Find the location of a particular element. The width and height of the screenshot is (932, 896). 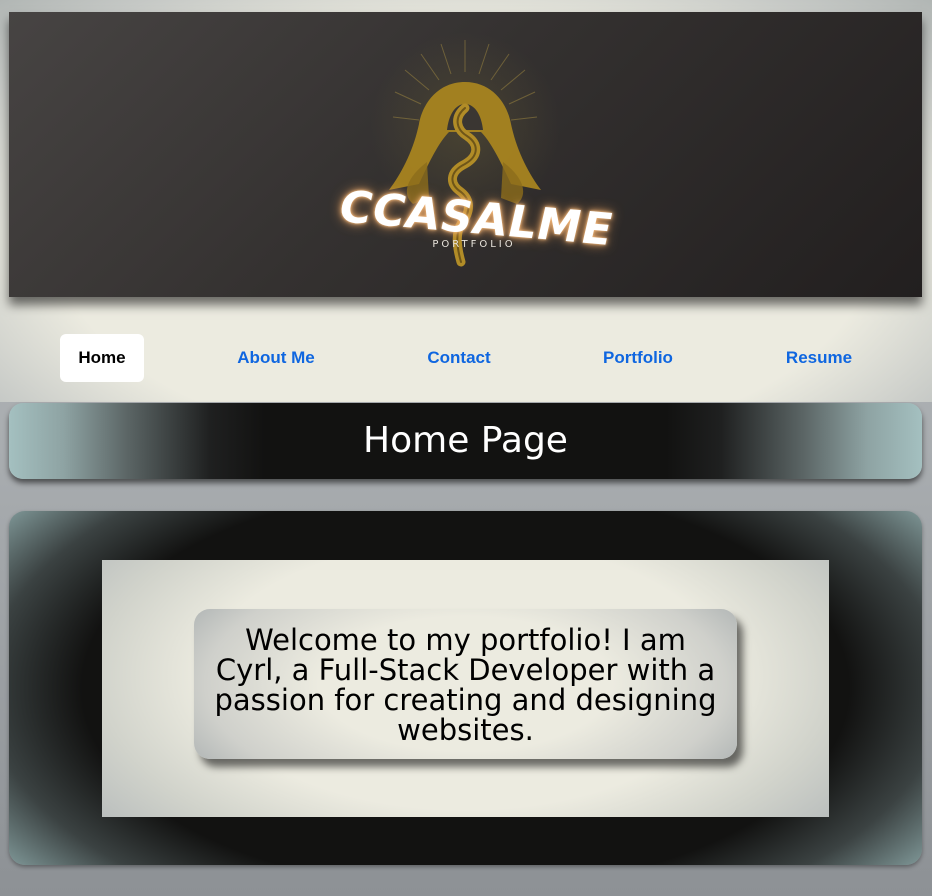

main-nav: Home About Me Contact Portfolio Resume is located at coordinates (466, 358).